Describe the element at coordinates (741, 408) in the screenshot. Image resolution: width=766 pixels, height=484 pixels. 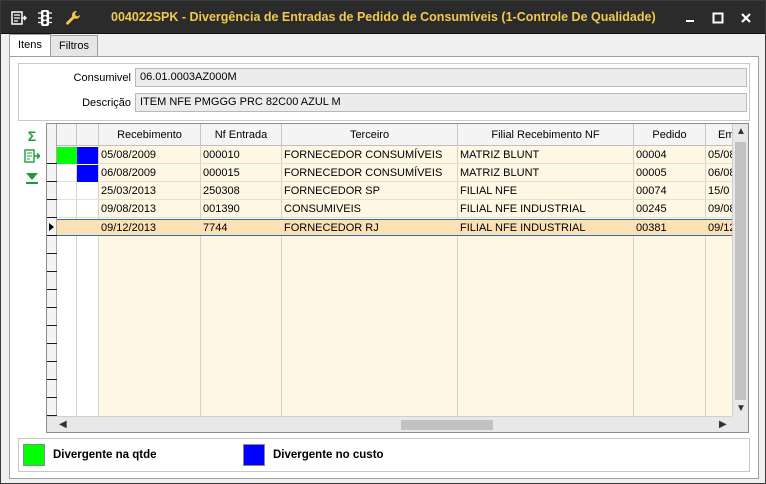
I see `scroll-down-icon: ▼` at that location.